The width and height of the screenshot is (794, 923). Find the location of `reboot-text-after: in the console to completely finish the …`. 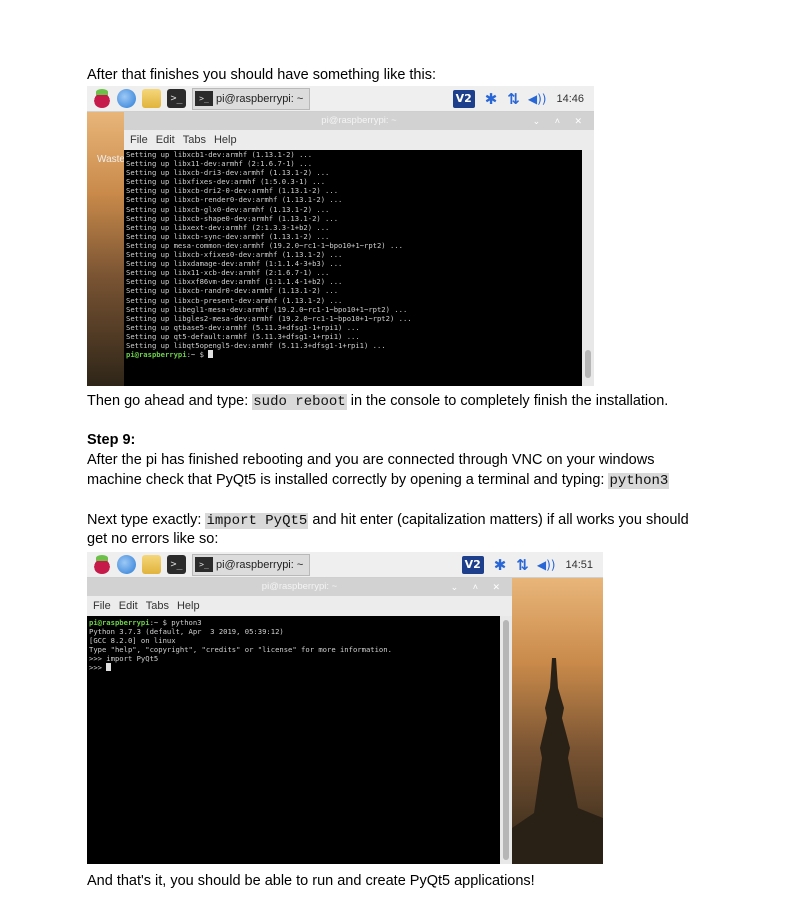

reboot-text-after: in the console to completely finish the … is located at coordinates (507, 401).